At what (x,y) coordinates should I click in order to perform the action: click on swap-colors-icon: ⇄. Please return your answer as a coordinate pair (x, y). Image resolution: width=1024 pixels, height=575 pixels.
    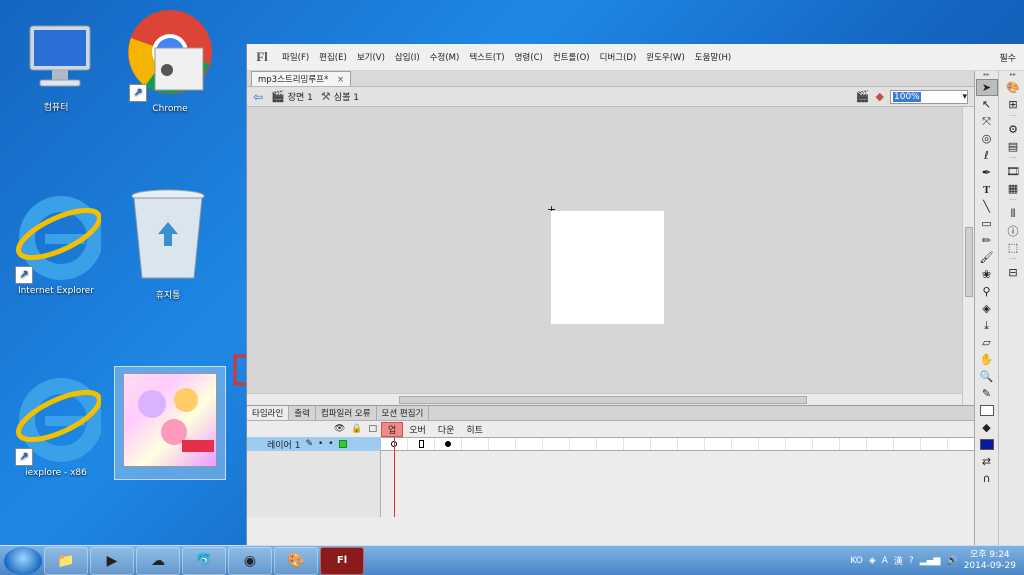
    Looking at the image, I should click on (987, 461).